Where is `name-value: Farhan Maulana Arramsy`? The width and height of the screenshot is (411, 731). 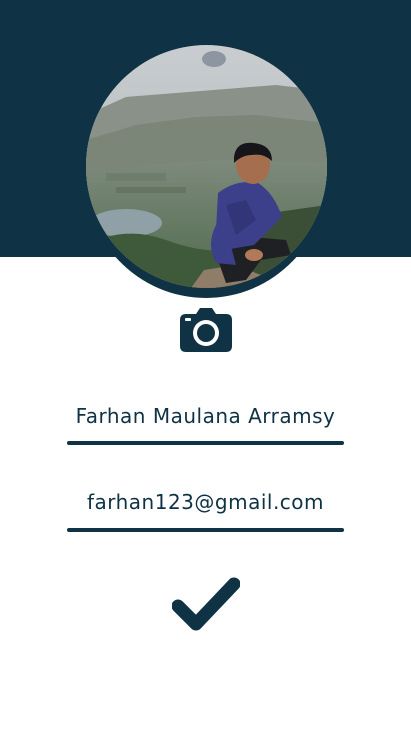 name-value: Farhan Maulana Arramsy is located at coordinates (205, 416).